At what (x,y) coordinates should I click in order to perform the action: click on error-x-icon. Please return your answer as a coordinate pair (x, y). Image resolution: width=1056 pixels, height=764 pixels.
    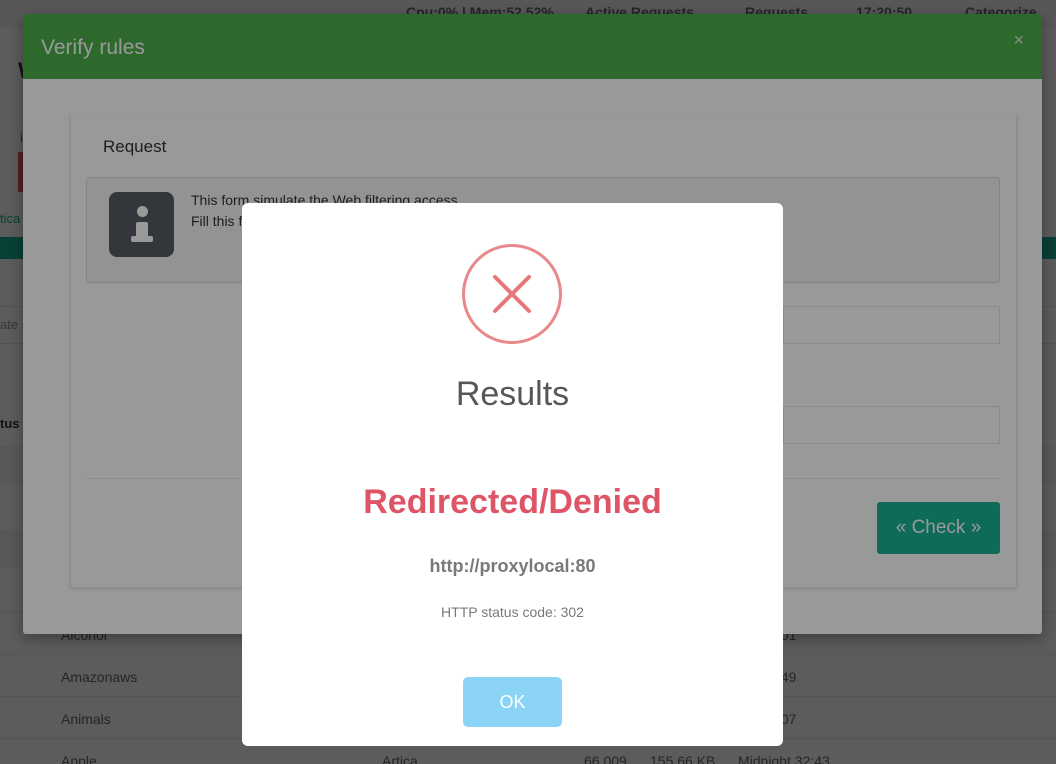
    Looking at the image, I should click on (512, 294).